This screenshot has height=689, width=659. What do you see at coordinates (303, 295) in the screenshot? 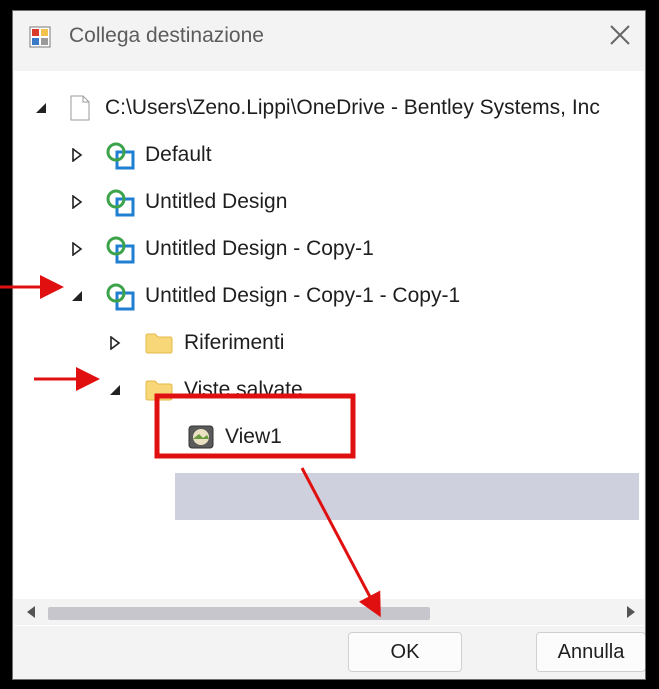
I see `tree-node-label: Untitled Design - Copy-1 - Copy-1` at bounding box center [303, 295].